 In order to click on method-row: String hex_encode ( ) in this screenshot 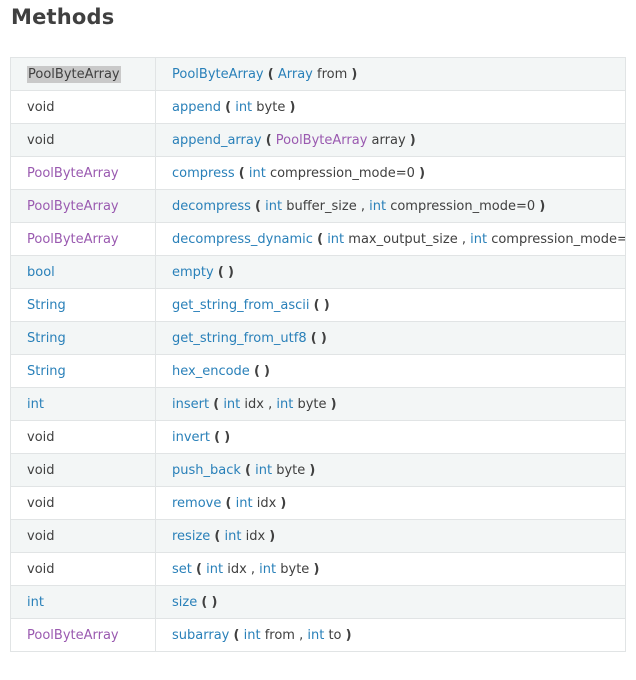, I will do `click(318, 371)`.